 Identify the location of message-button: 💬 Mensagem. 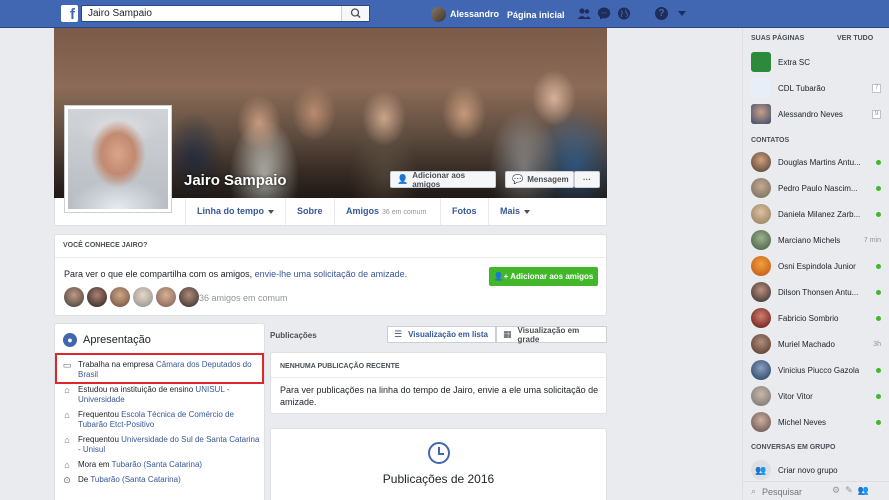
(539, 179).